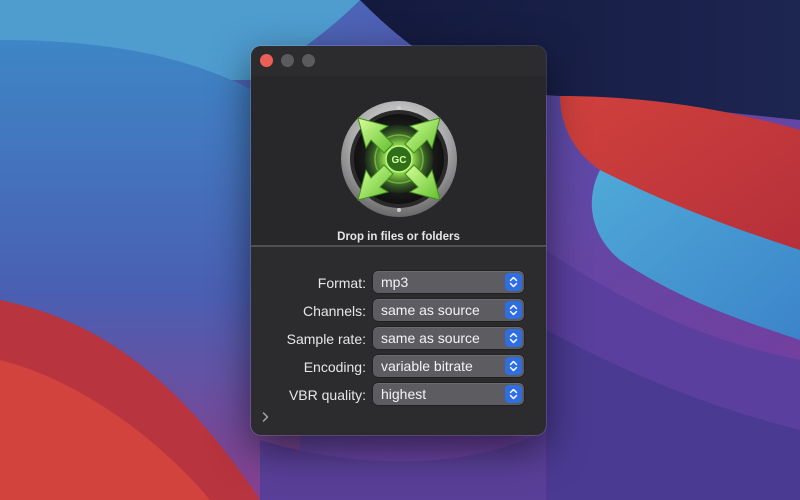 Image resolution: width=800 pixels, height=500 pixels. Describe the element at coordinates (427, 366) in the screenshot. I see `encoding-value: variable bitrate` at that location.